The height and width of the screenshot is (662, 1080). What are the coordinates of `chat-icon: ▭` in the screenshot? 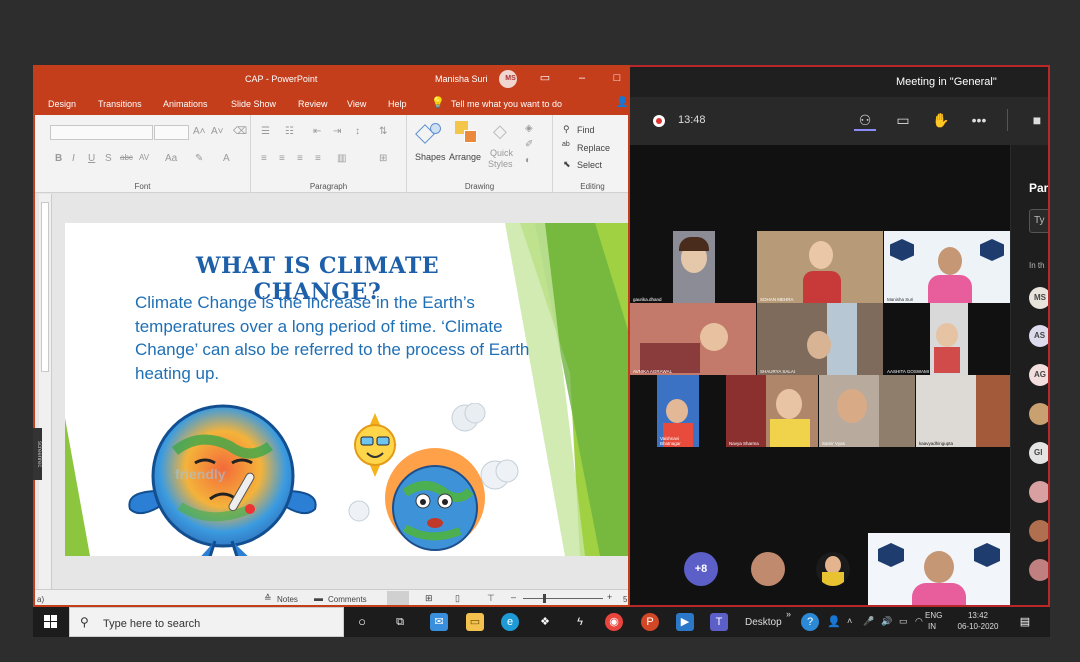 It's located at (903, 120).